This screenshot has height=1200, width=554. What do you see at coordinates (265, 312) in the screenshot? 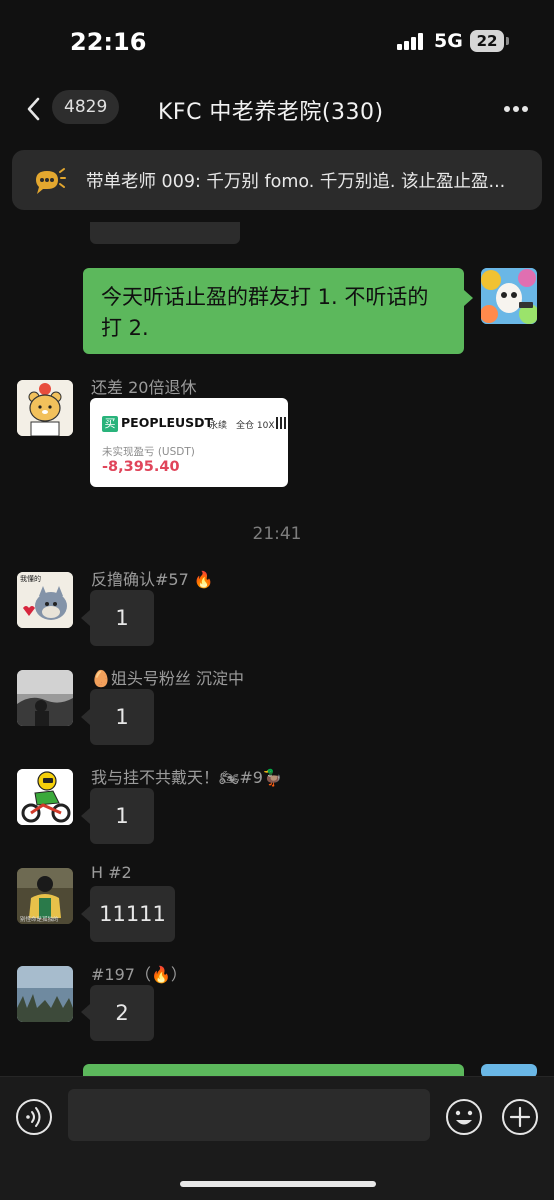
I see `outgoing-message-text: 今天听话止盈的群友打 1. 不听话的打 2.` at bounding box center [265, 312].